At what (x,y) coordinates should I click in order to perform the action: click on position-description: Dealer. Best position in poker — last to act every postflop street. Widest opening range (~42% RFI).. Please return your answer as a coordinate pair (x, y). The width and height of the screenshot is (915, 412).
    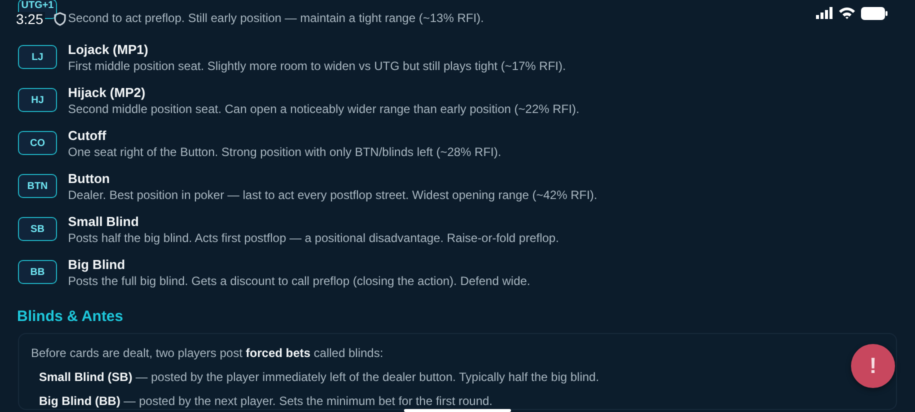
    Looking at the image, I should click on (333, 195).